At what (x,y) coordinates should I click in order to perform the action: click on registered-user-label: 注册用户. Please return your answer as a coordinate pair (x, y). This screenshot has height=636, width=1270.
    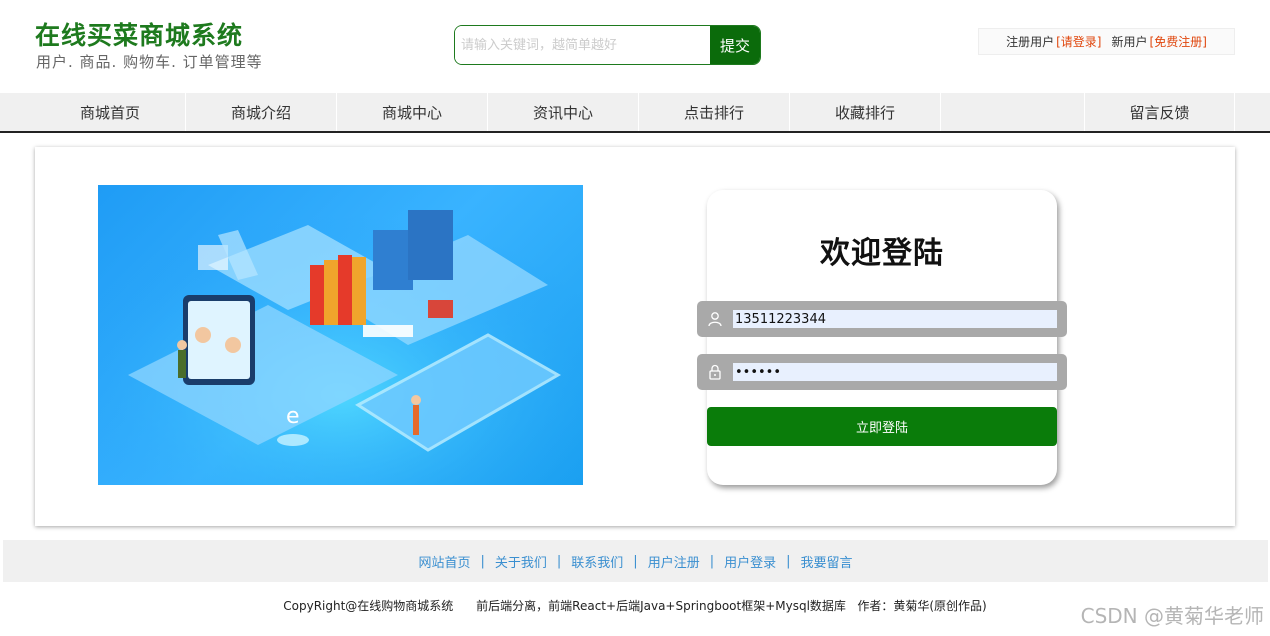
    Looking at the image, I should click on (1030, 42).